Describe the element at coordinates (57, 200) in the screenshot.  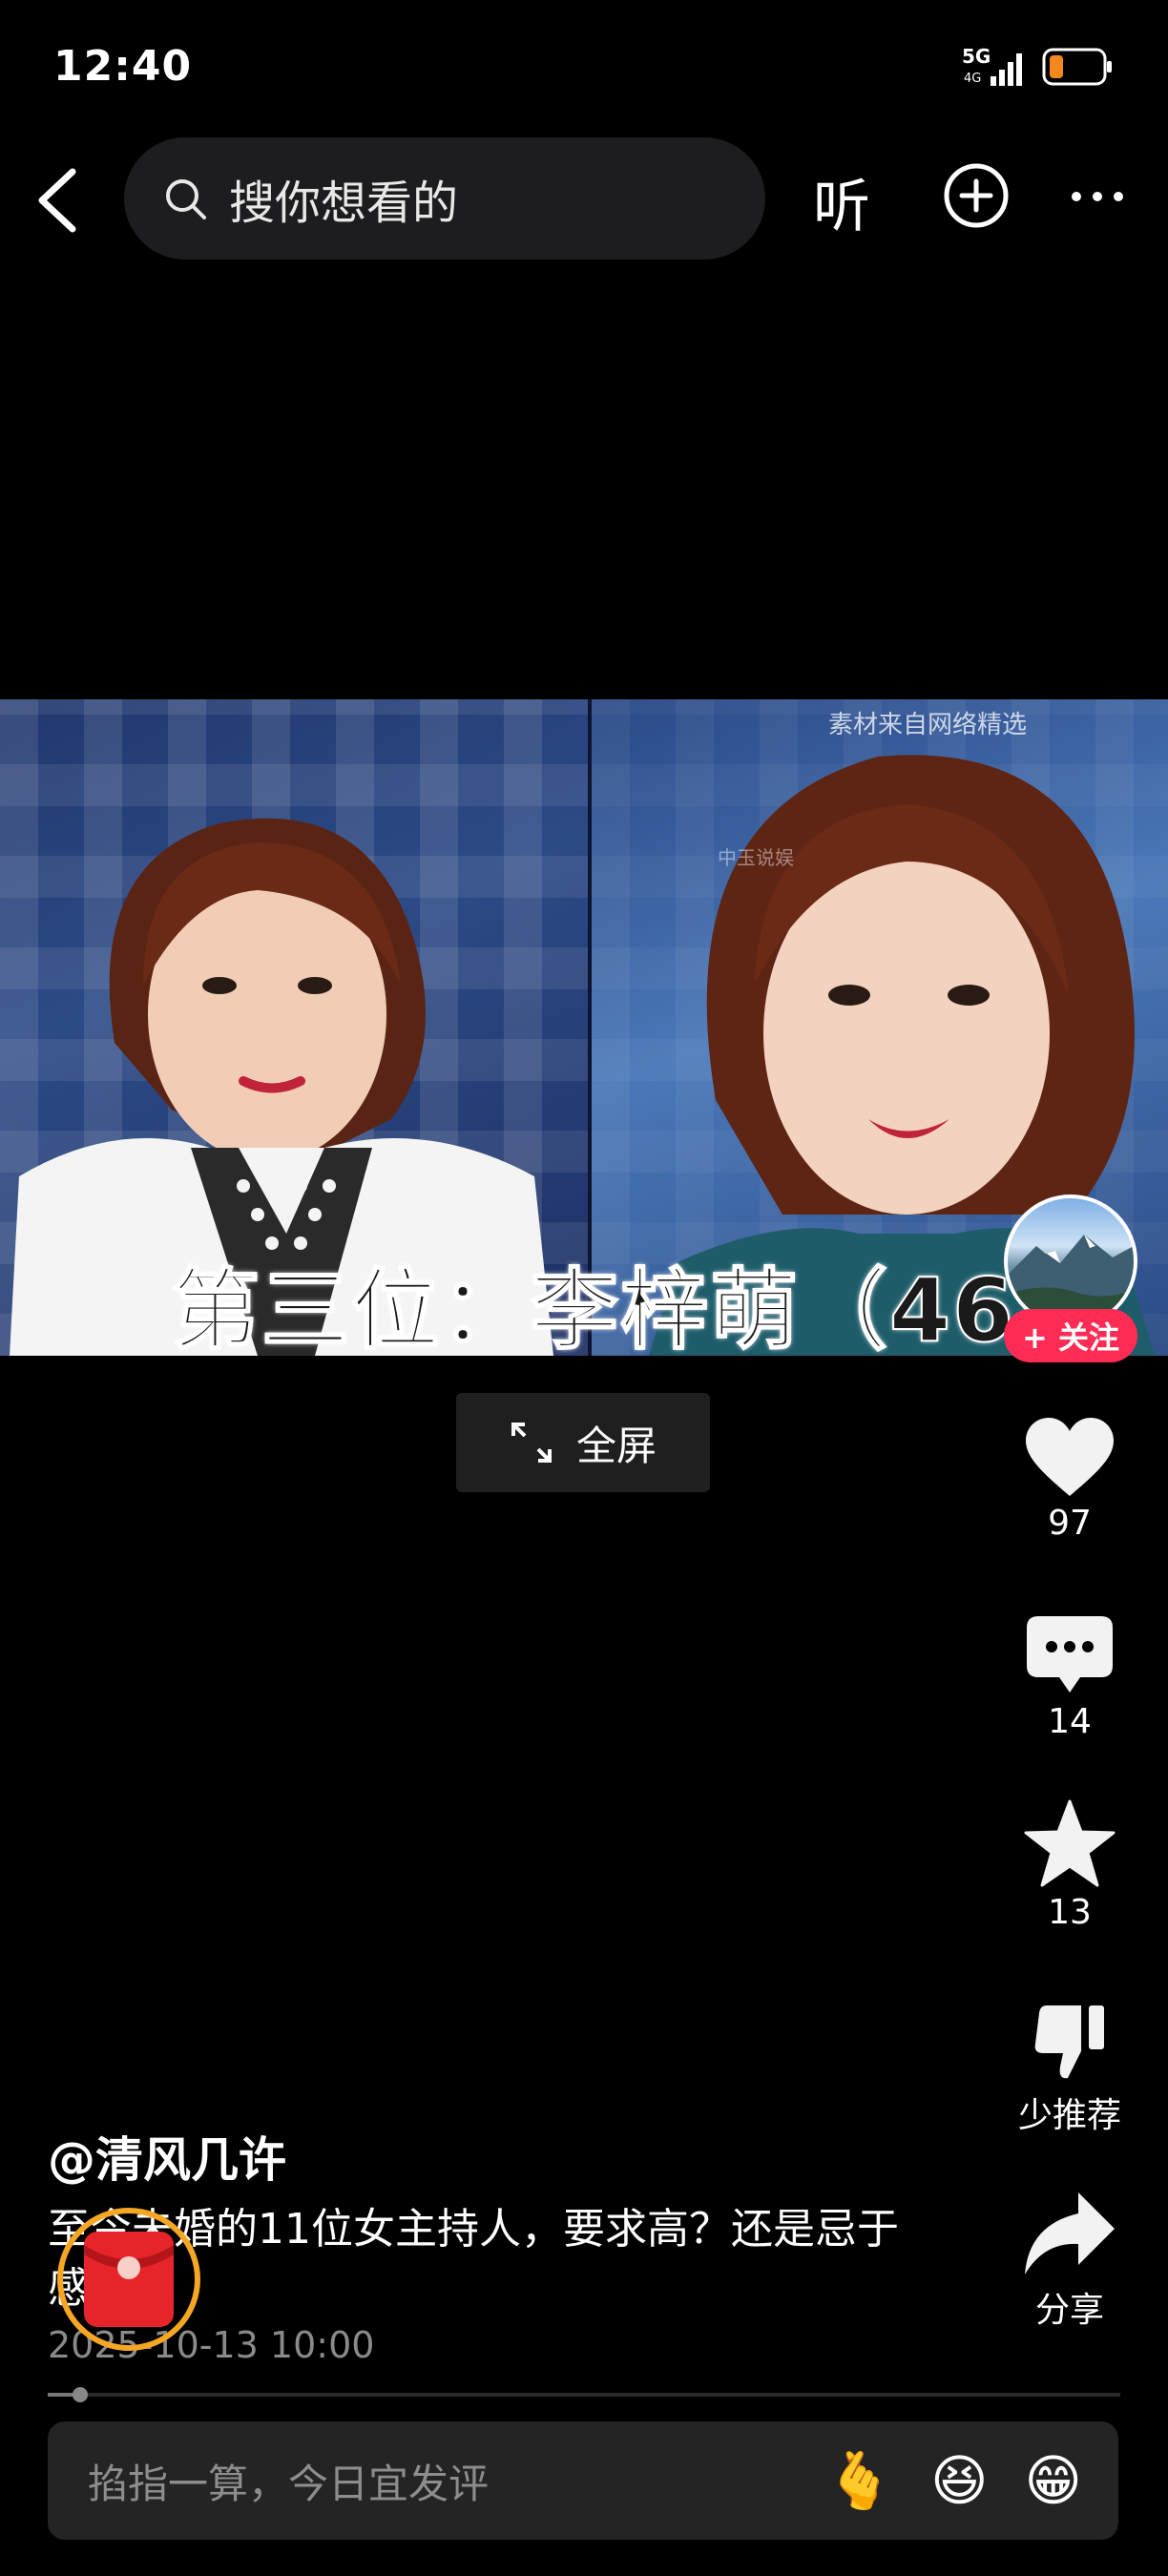
I see `back-arrow-icon` at that location.